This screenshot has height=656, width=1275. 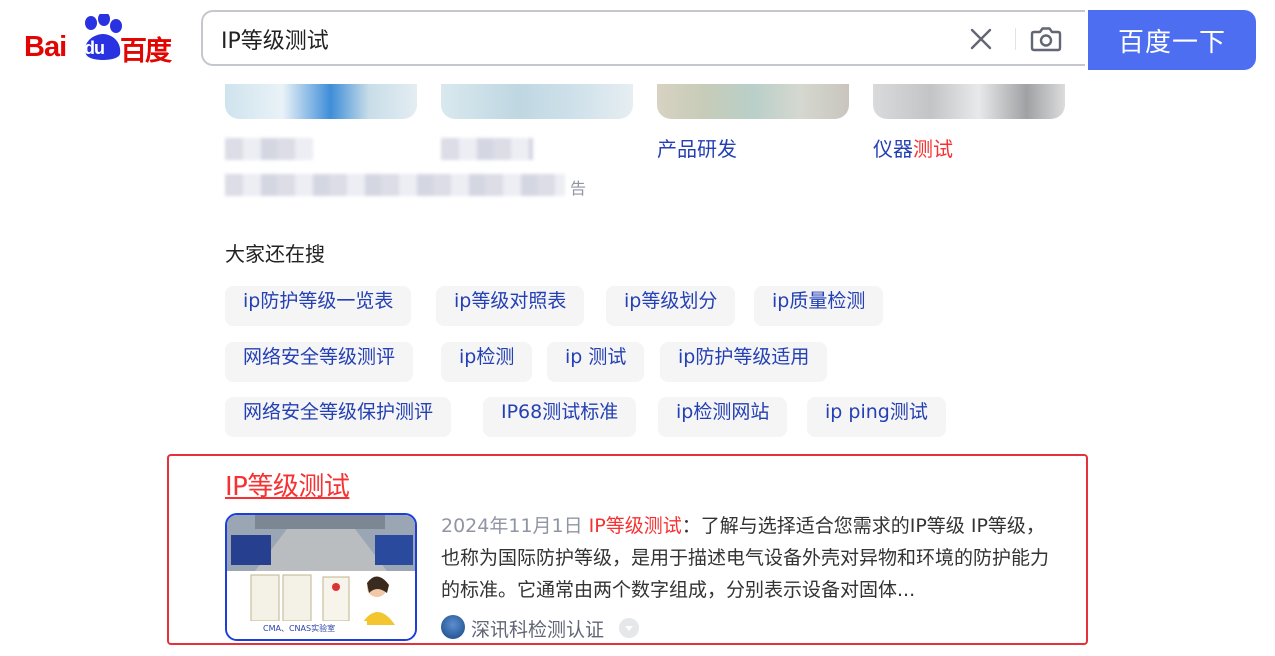 I want to click on image-card-label-3: 产品研发, so click(x=697, y=147).